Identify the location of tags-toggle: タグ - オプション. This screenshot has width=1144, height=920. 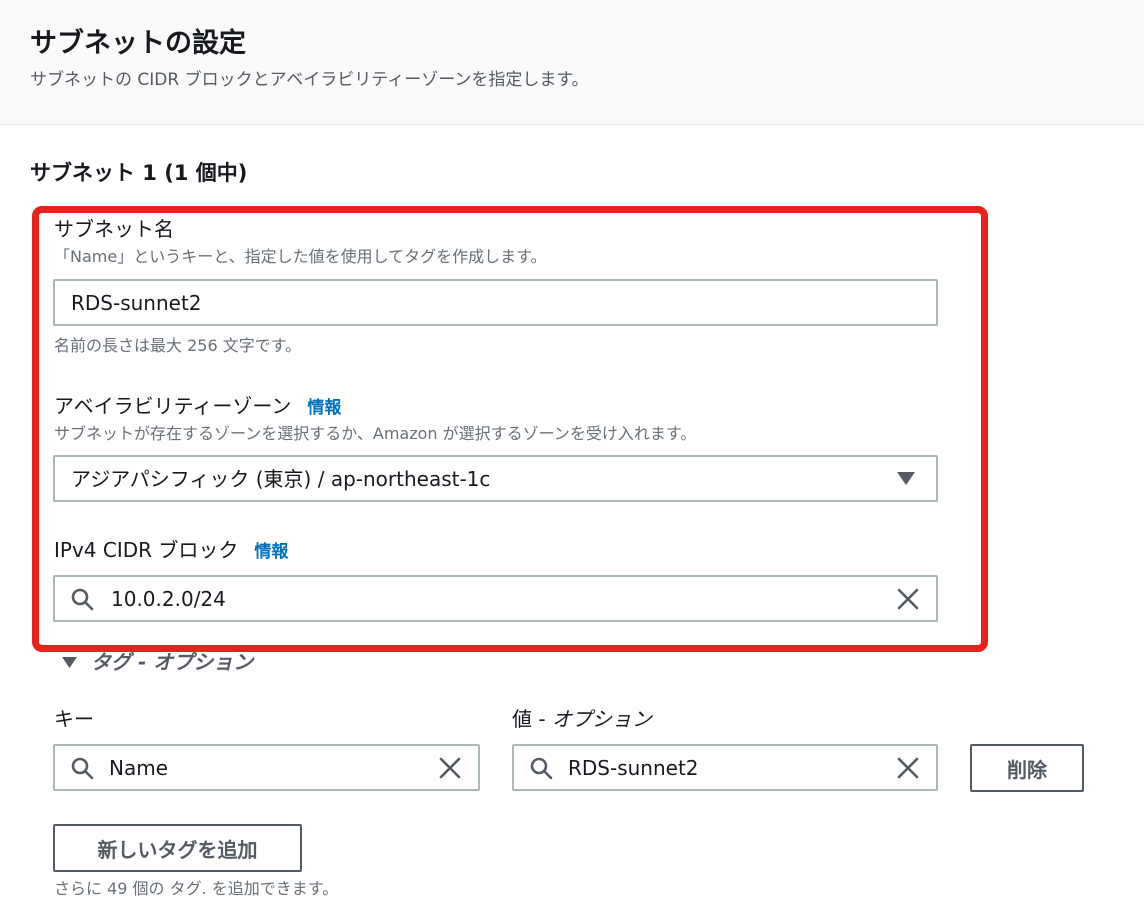
(157, 662).